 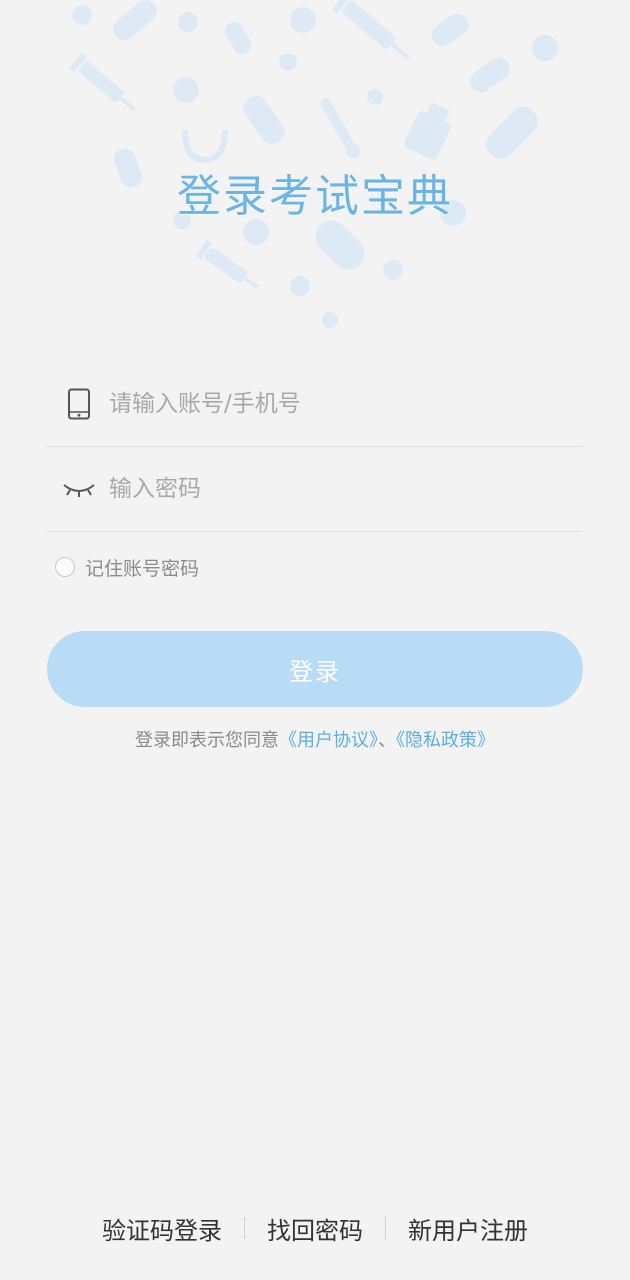 I want to click on remember-radio-icon, so click(x=65, y=567).